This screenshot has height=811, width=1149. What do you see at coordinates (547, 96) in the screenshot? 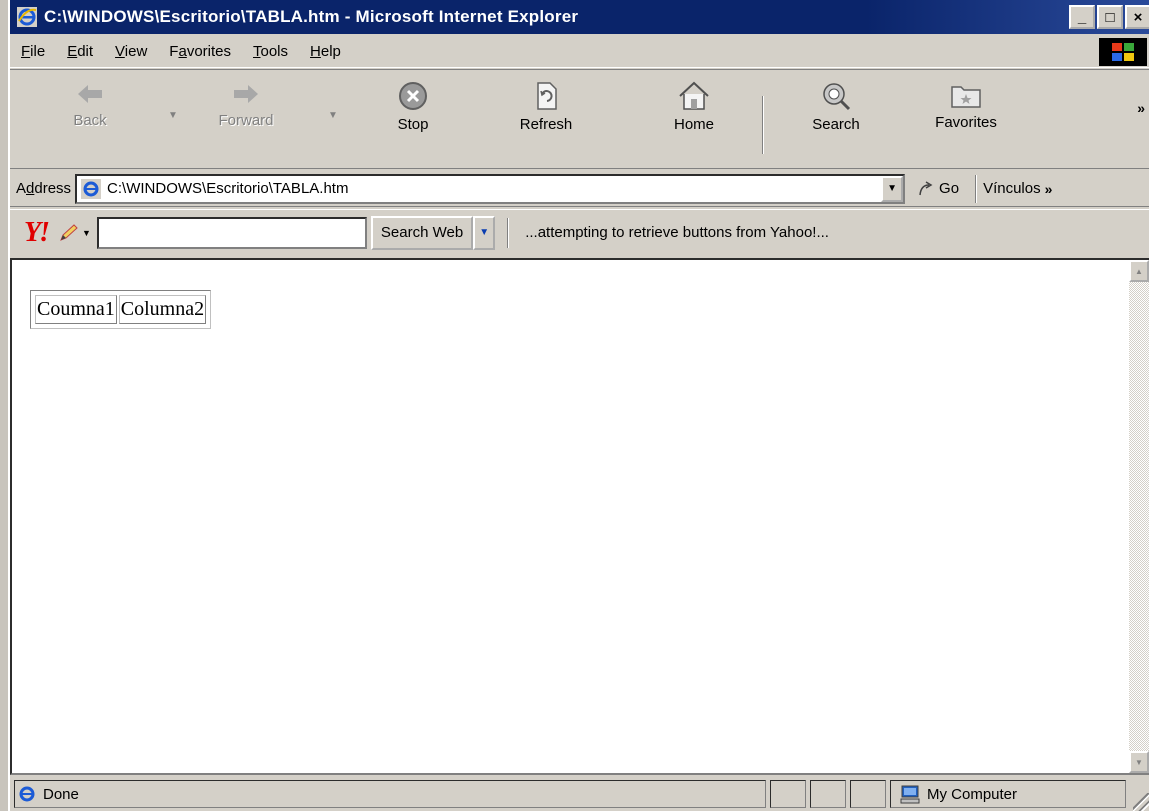
I see `refresh-icon` at bounding box center [547, 96].